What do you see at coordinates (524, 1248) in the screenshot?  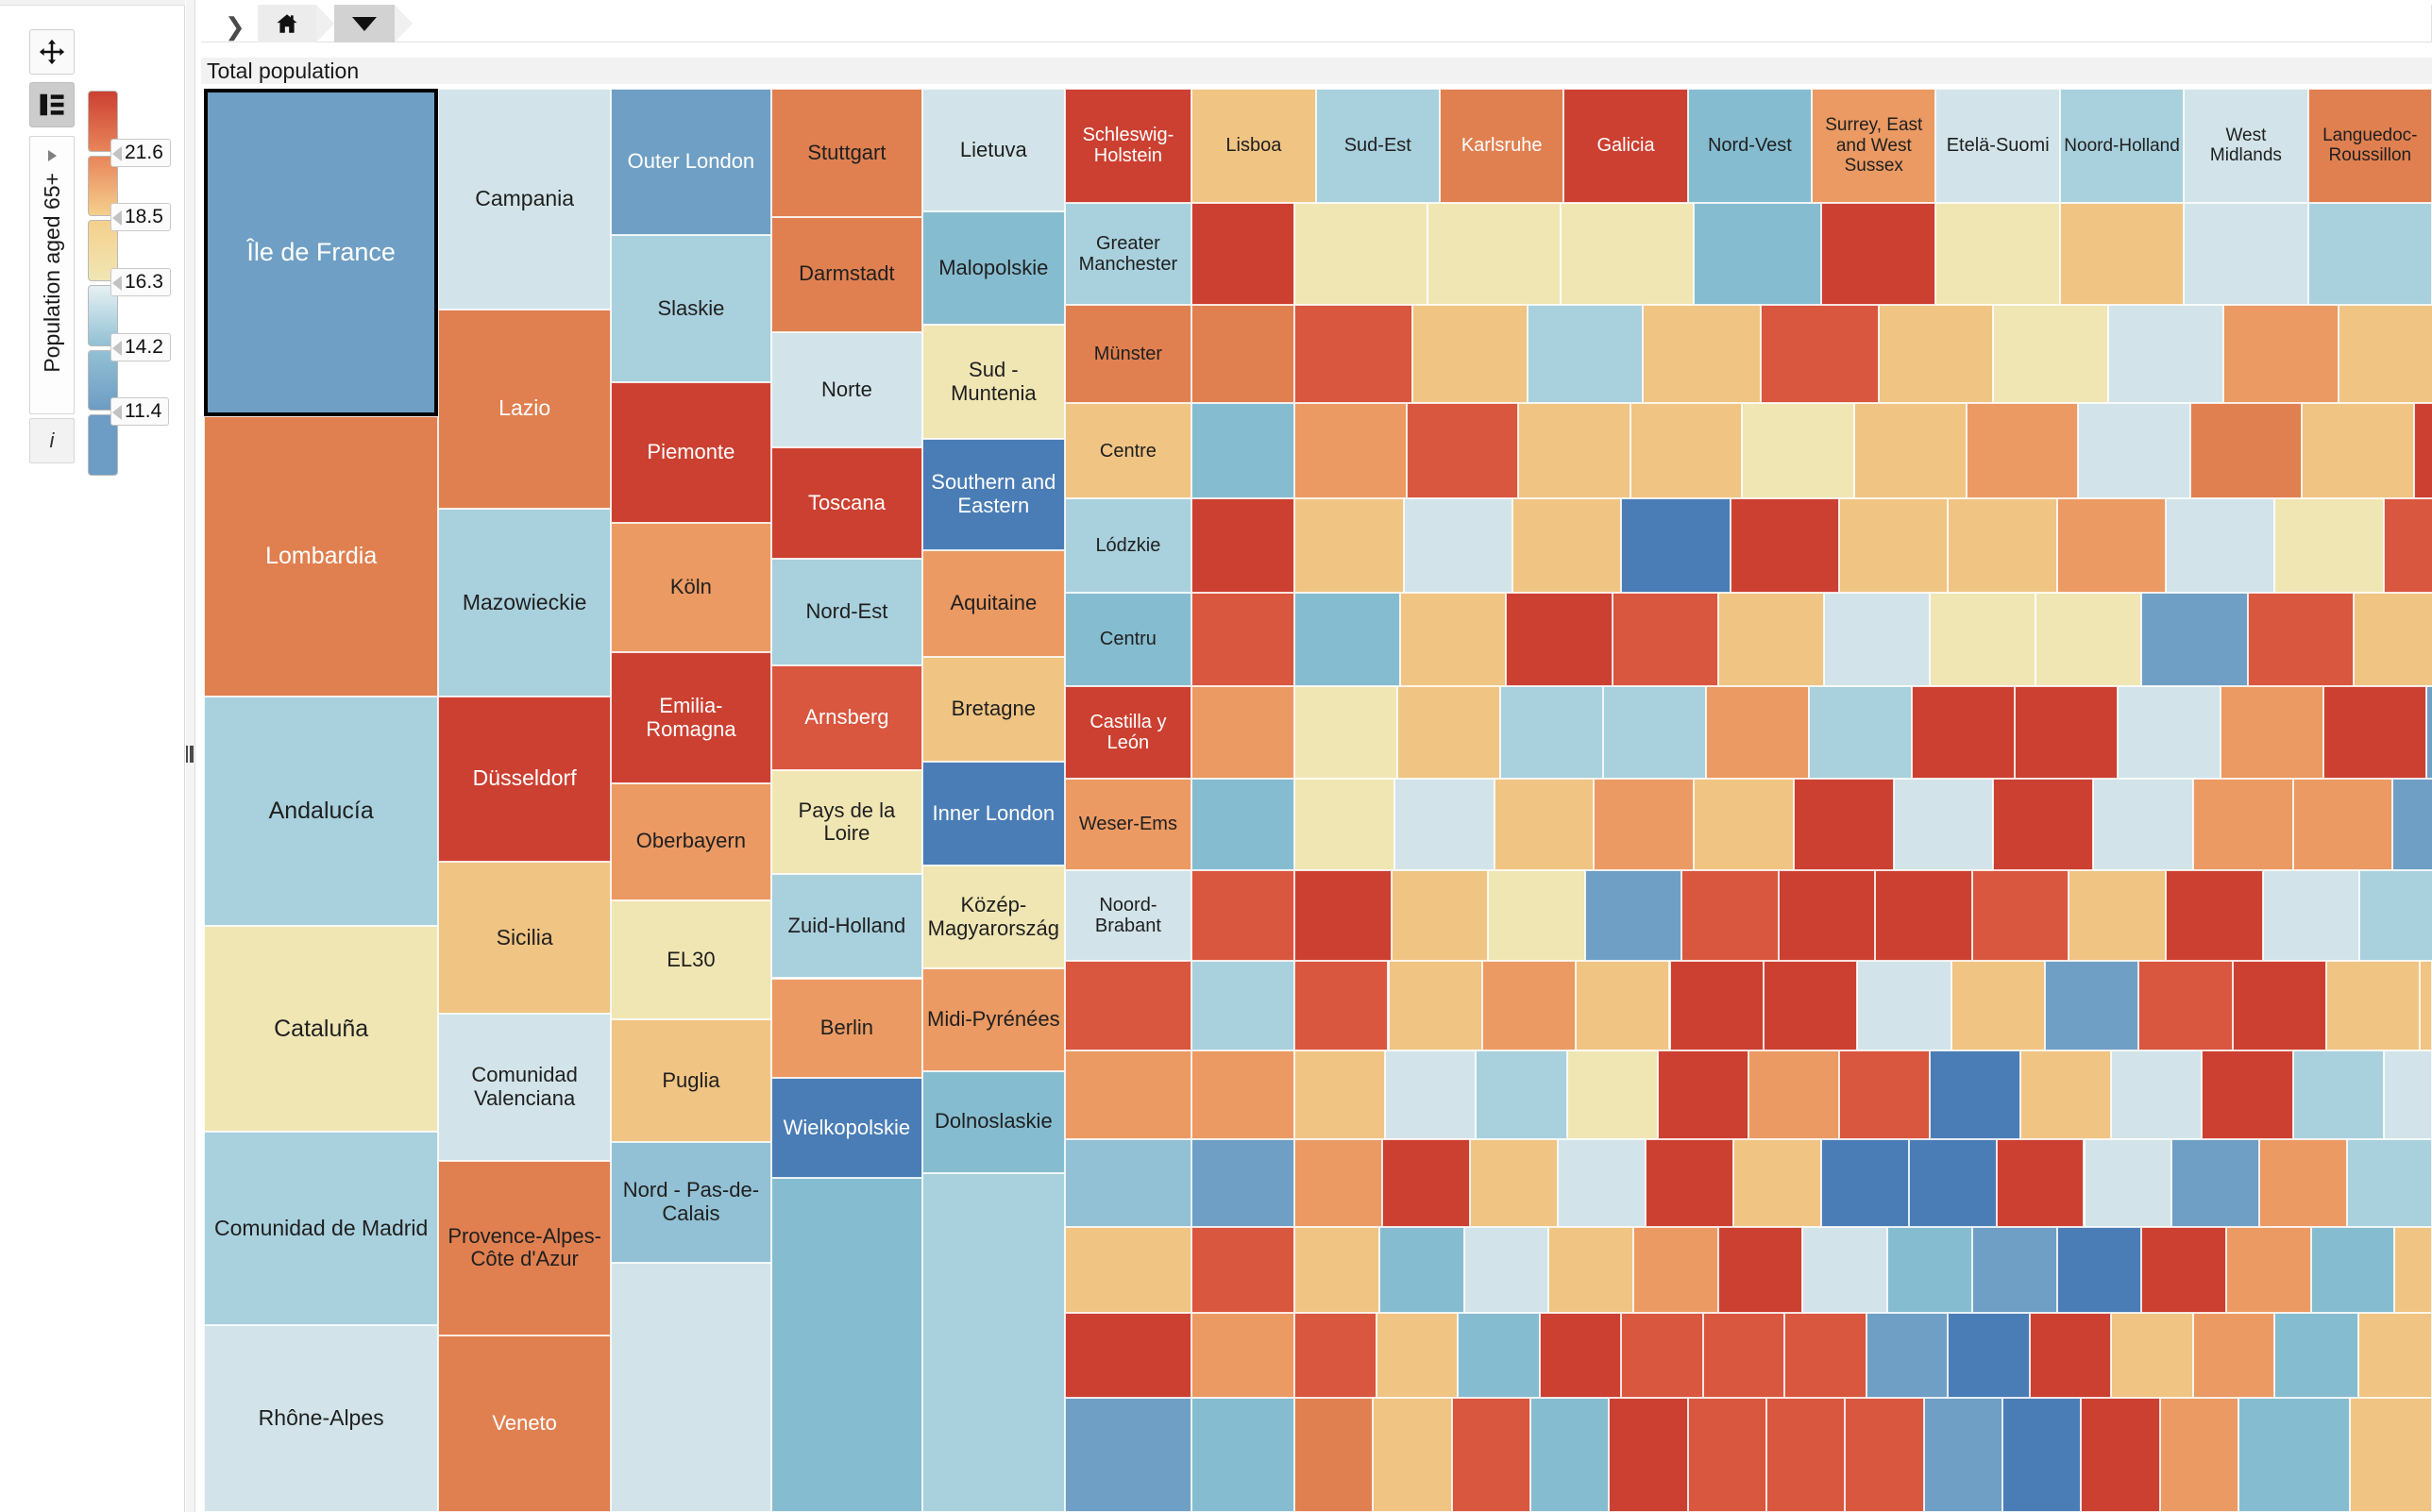 I see `treemap-tile-provence-alpes-c-te-d-azur: Provence-Alpes-Côte d'Azur` at bounding box center [524, 1248].